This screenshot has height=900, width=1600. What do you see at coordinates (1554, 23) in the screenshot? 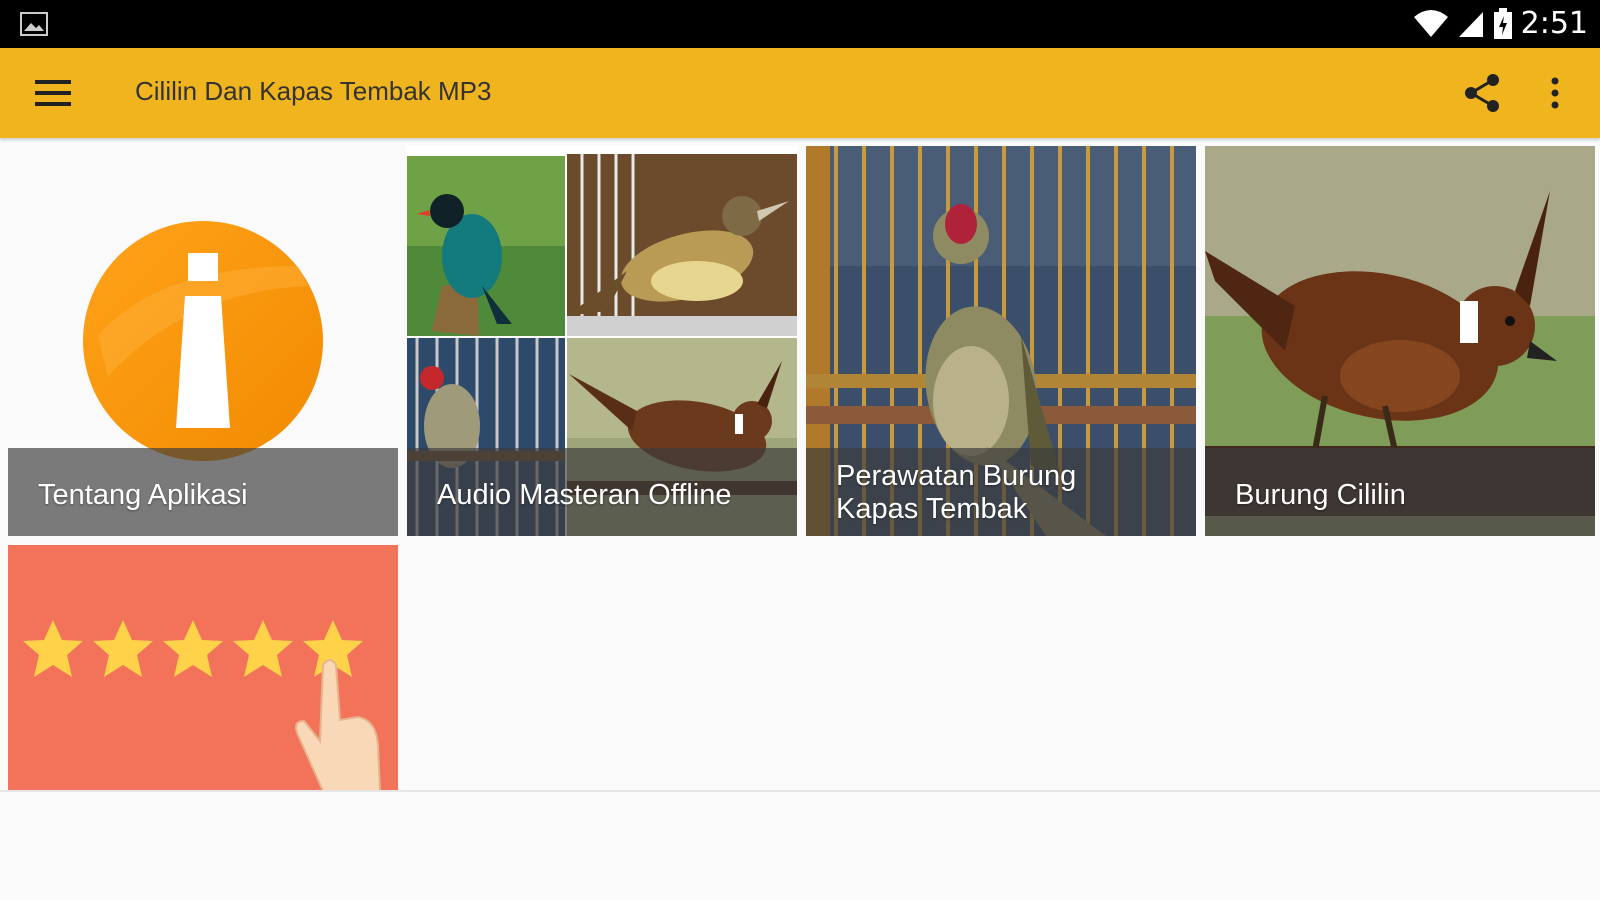
I see `status-time: 2:51` at bounding box center [1554, 23].